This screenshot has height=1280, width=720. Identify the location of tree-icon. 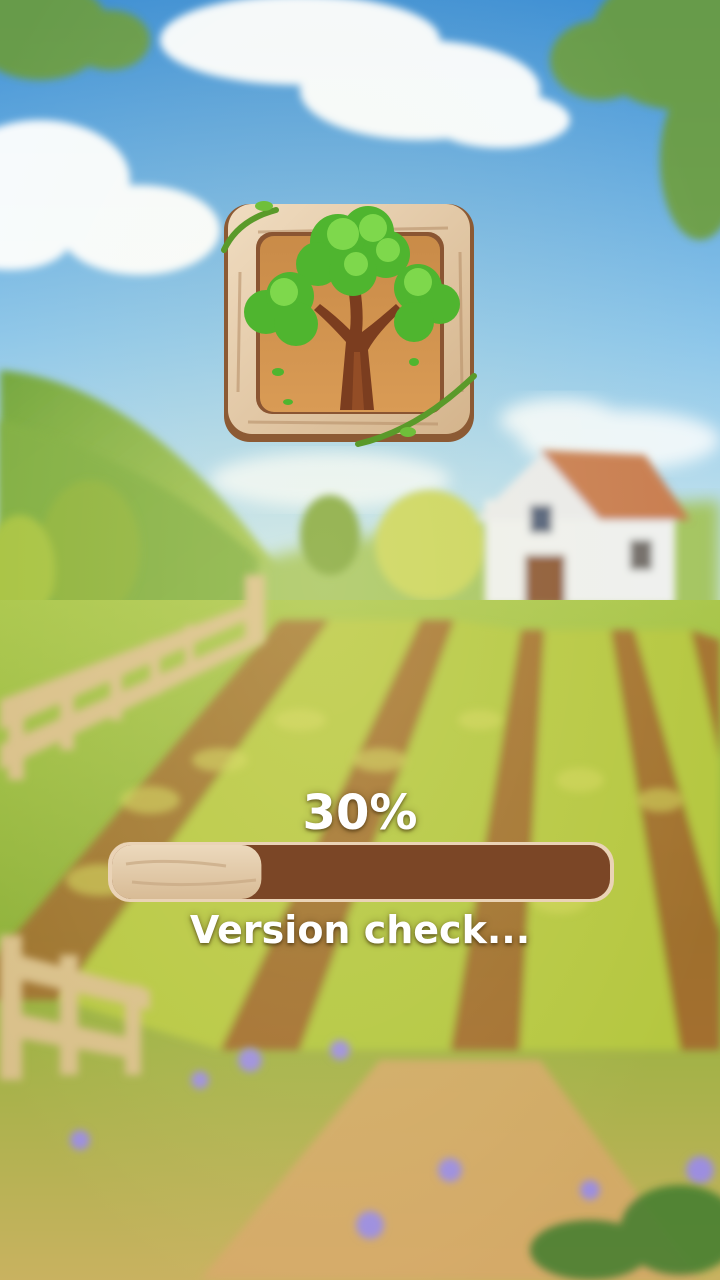
(349, 324).